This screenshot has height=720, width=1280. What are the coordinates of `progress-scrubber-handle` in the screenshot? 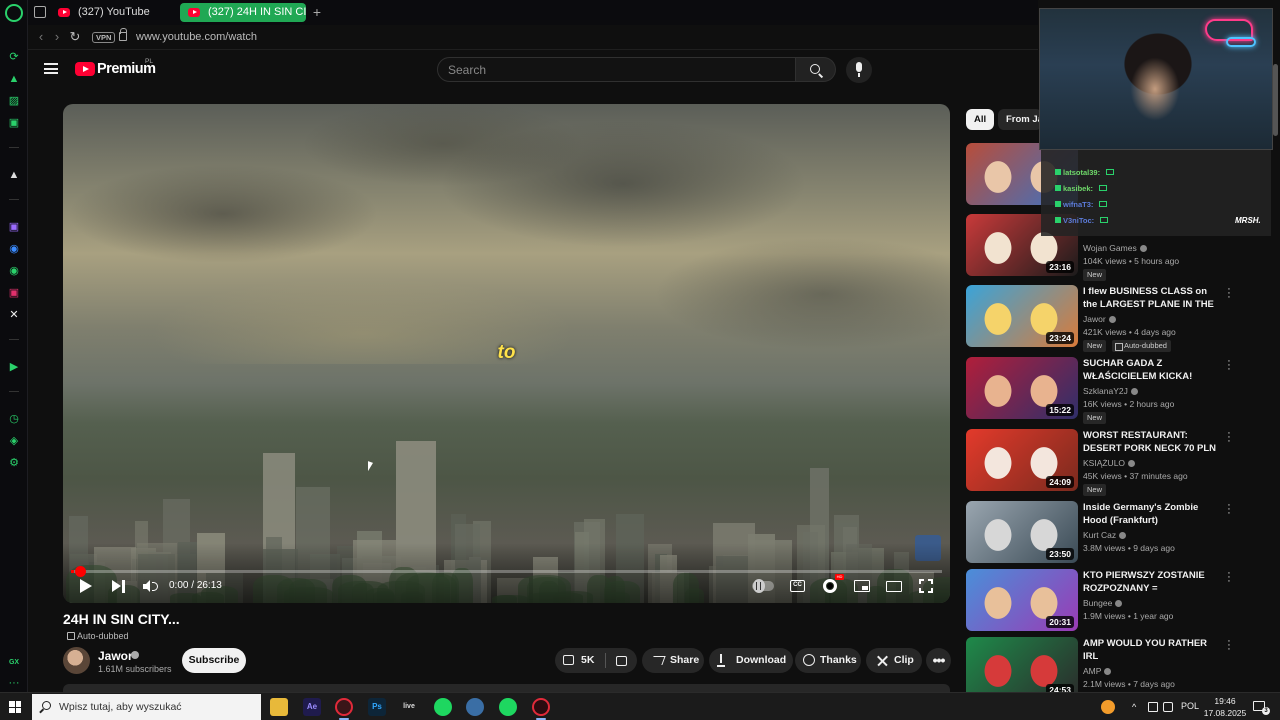 It's located at (80, 571).